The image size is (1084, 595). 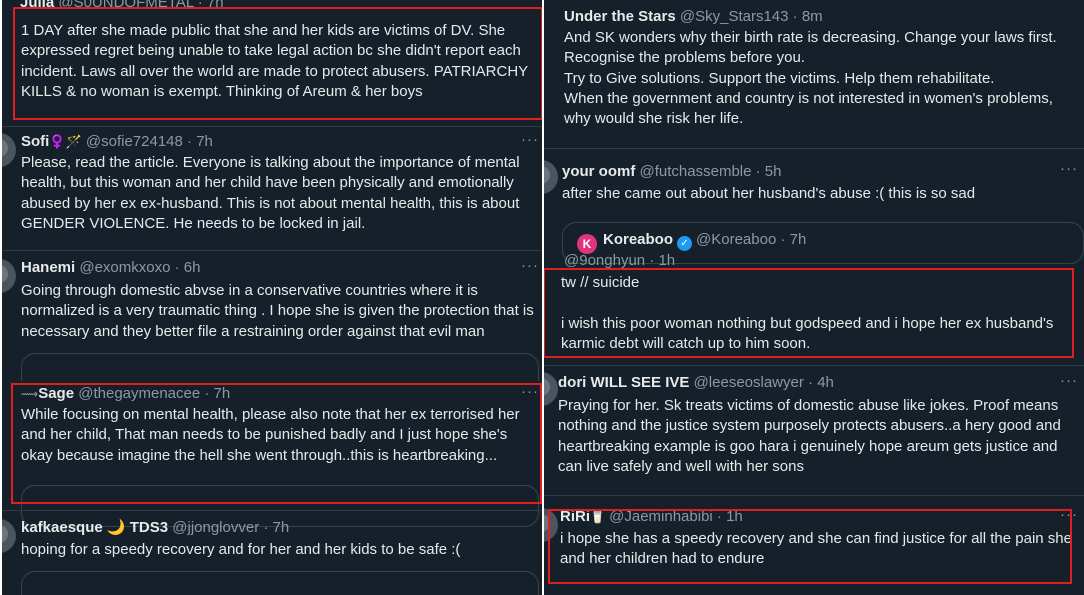 What do you see at coordinates (749, 382) in the screenshot?
I see `user-handle: @leeseoslawyer` at bounding box center [749, 382].